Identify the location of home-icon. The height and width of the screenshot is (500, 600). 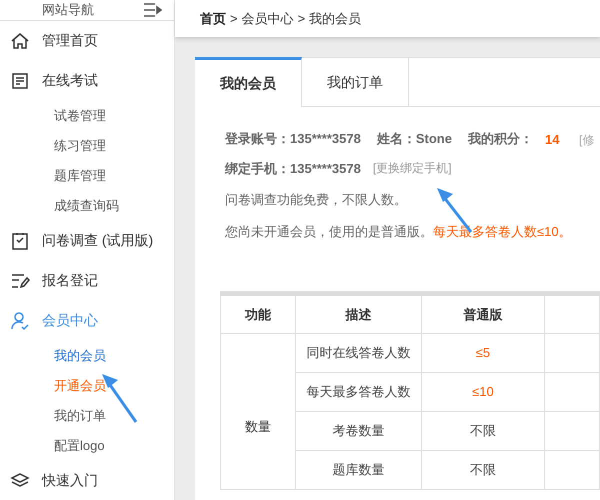
(20, 40).